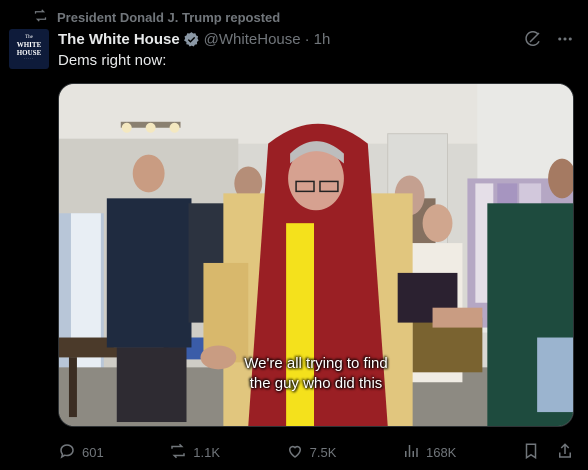 Image resolution: width=588 pixels, height=470 pixels. I want to click on verified-icon, so click(191, 39).